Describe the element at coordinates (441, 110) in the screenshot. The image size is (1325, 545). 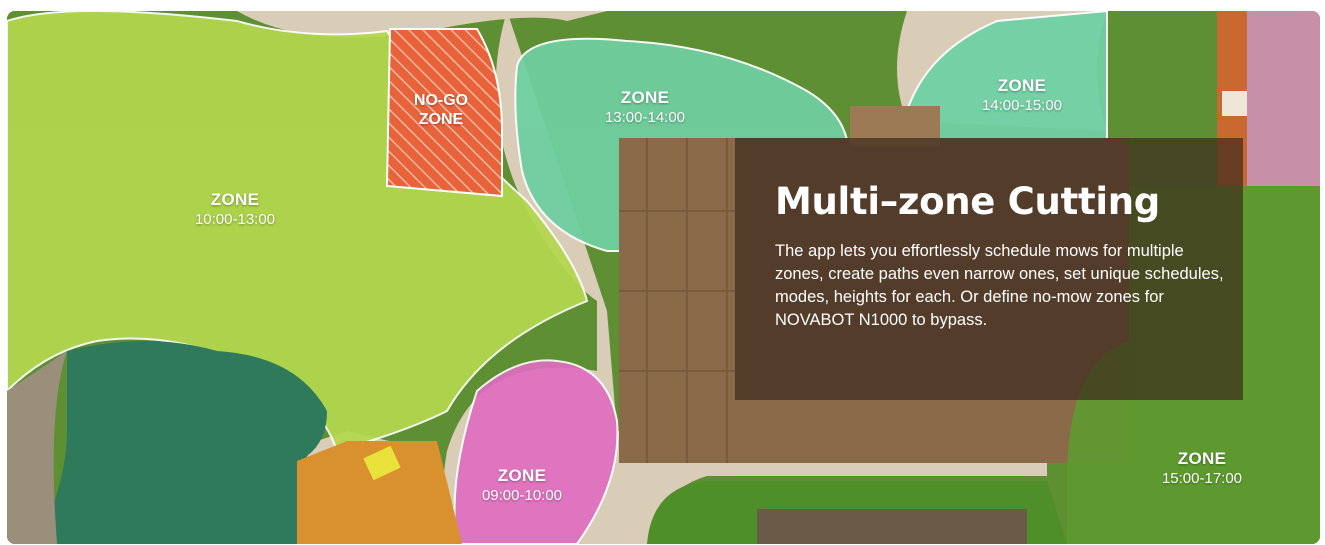
I see `no-go-zone-label: NO-GO ZONE` at that location.